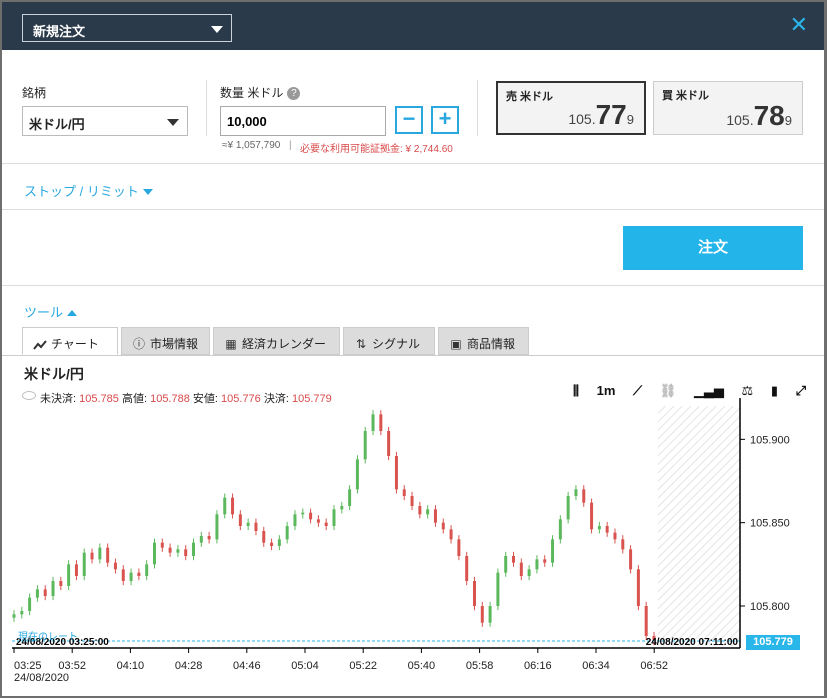 This screenshot has height=698, width=827. I want to click on x-start-date: 24/08/2020, so click(41, 678).